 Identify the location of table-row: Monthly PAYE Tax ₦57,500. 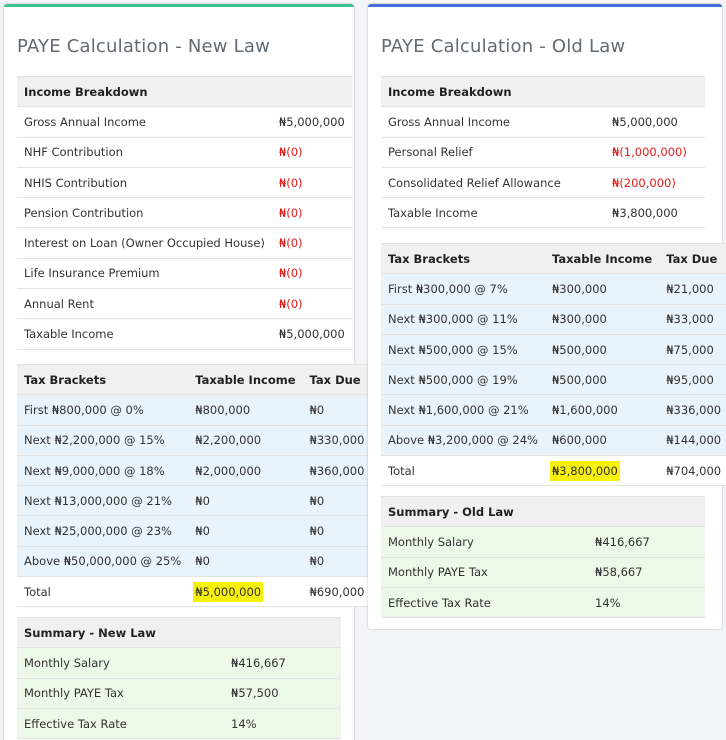
(179, 693).